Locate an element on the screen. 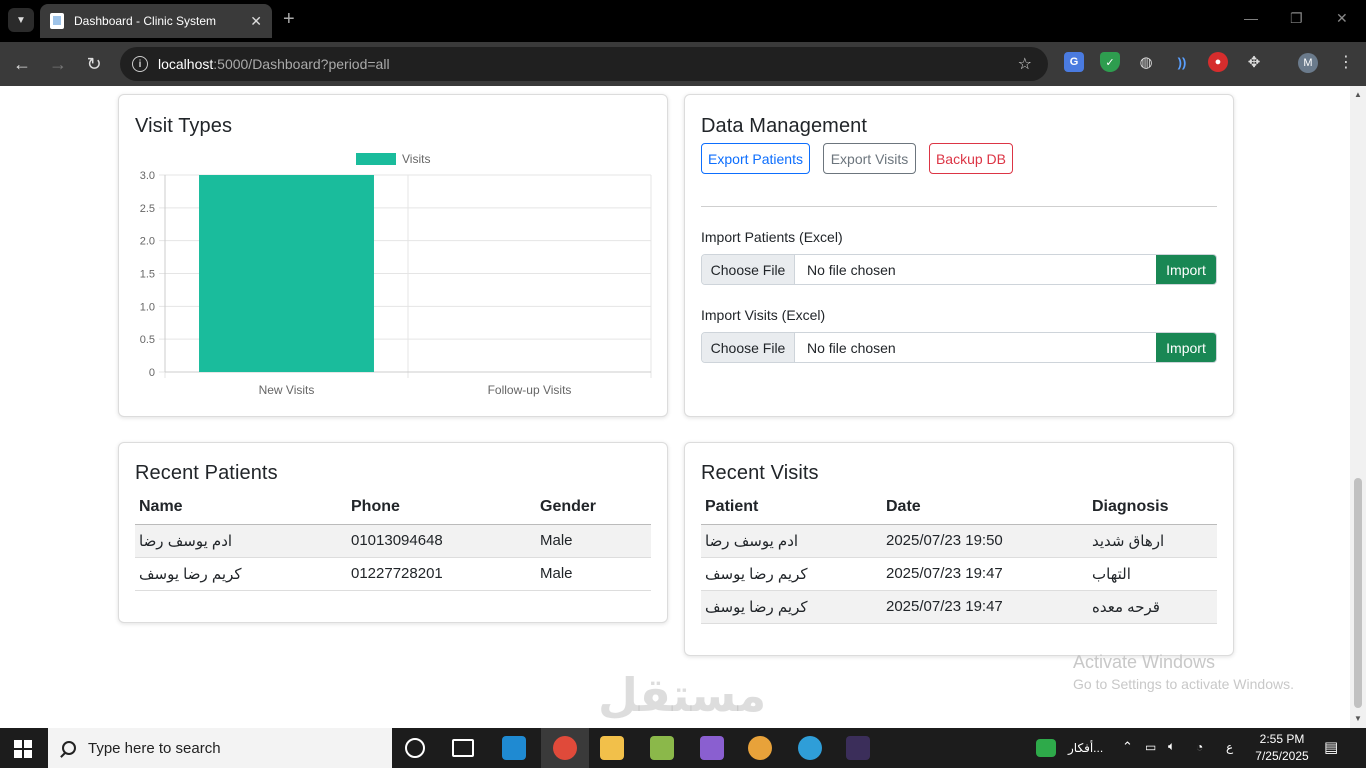 This screenshot has width=1366, height=768. postman-icon is located at coordinates (565, 748).